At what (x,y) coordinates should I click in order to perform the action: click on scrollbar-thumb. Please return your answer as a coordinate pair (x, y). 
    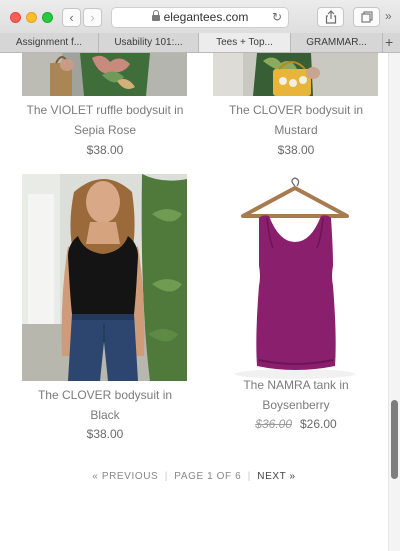
    Looking at the image, I should click on (394, 439).